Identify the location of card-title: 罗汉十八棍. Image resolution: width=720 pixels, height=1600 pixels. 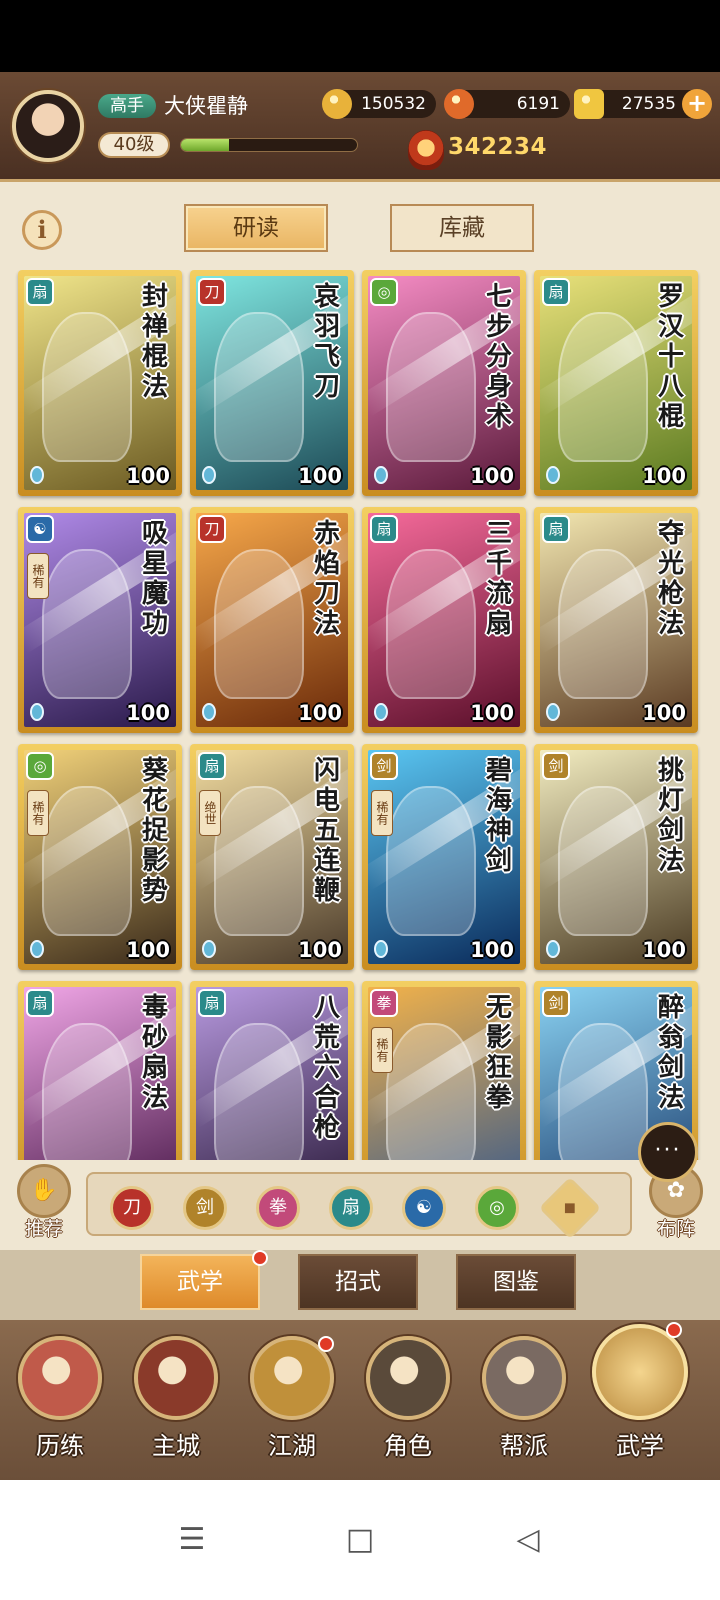
(670, 357).